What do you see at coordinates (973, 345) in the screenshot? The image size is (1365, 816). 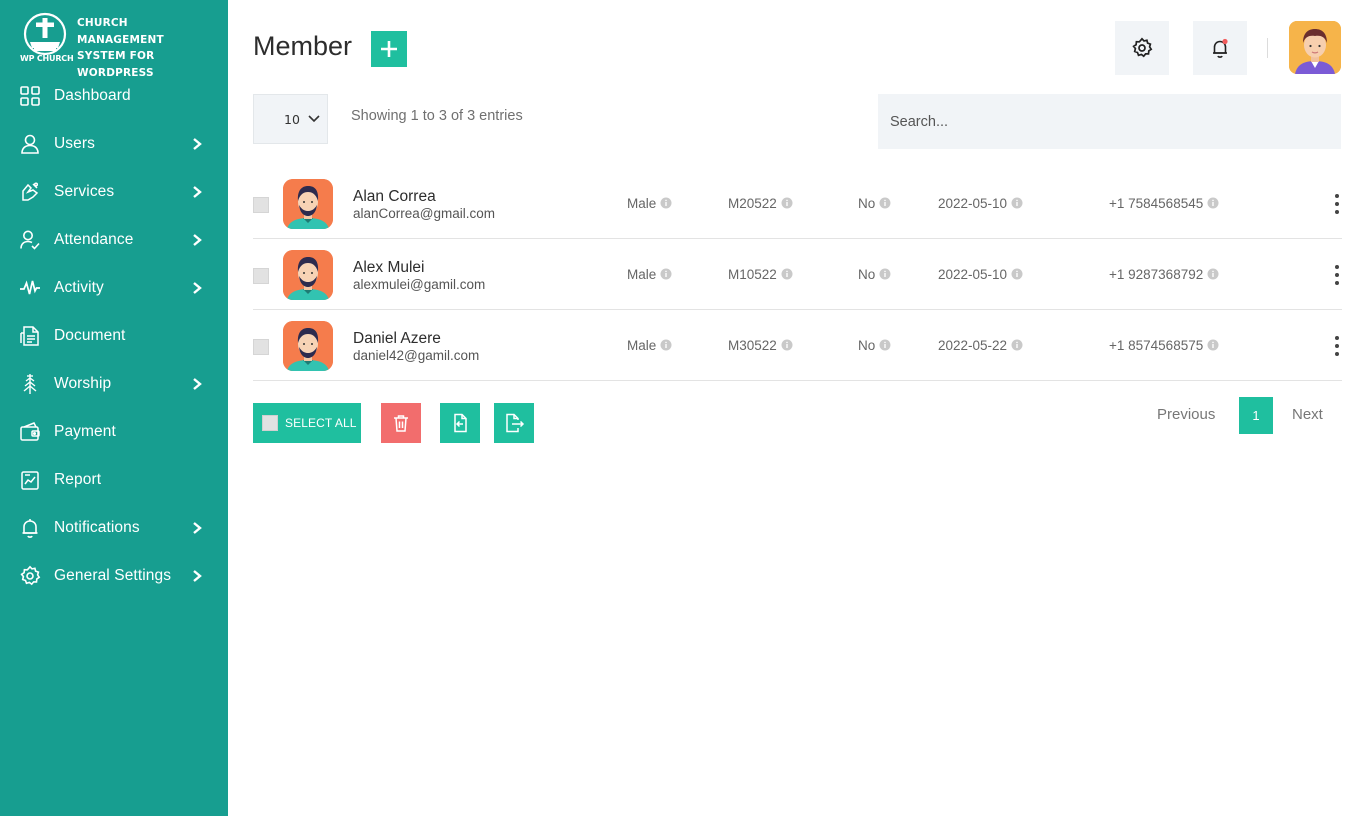 I see `member-date-value: 2022-05-22` at bounding box center [973, 345].